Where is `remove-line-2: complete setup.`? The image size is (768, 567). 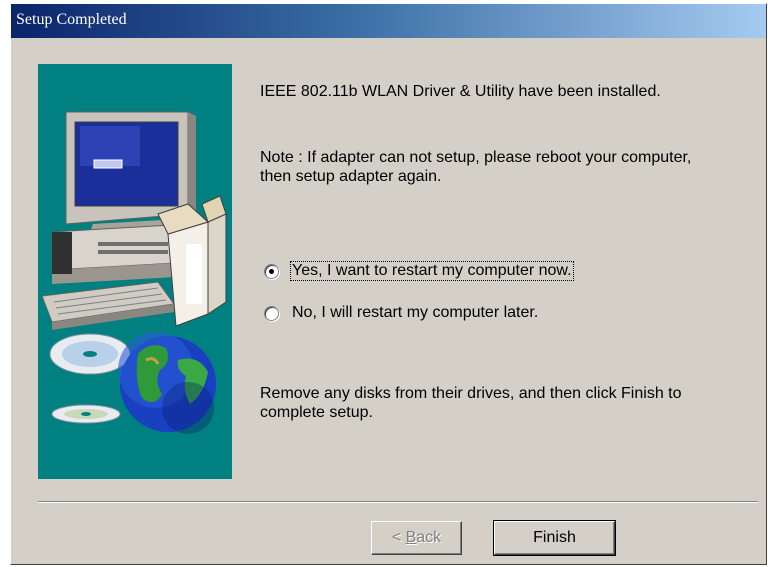 remove-line-2: complete setup. is located at coordinates (316, 412).